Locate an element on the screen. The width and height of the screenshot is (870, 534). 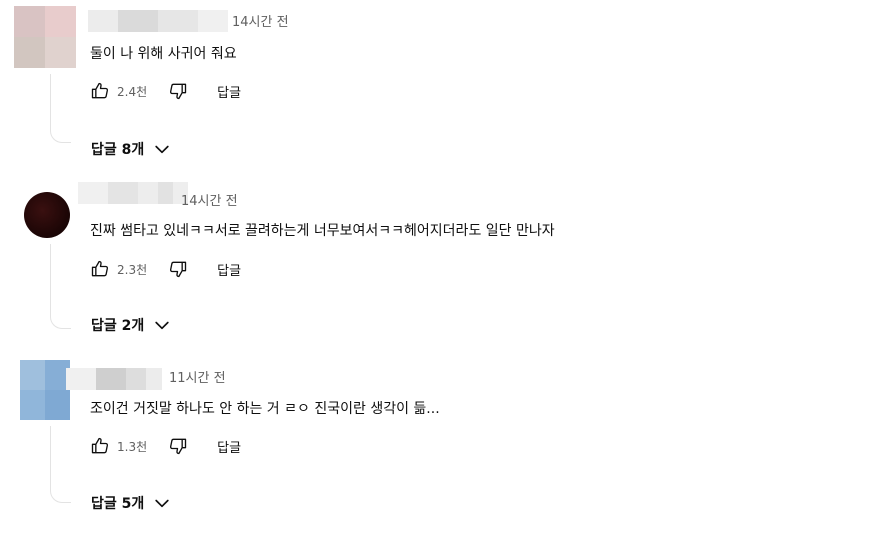
comment-text: 진짜 썸타고 있네ㅋㅋ서로 끌려하는게 너무보여서ㅋㅋ헤어지더라도 일단 만나자 is located at coordinates (322, 231).